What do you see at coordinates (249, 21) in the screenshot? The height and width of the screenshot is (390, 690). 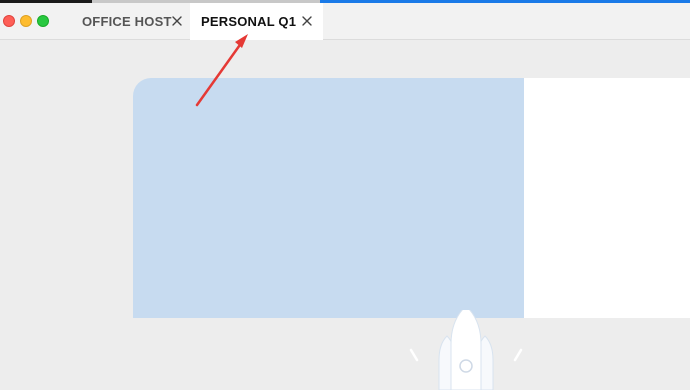 I see `tab-label: PERSONAL Q1` at bounding box center [249, 21].